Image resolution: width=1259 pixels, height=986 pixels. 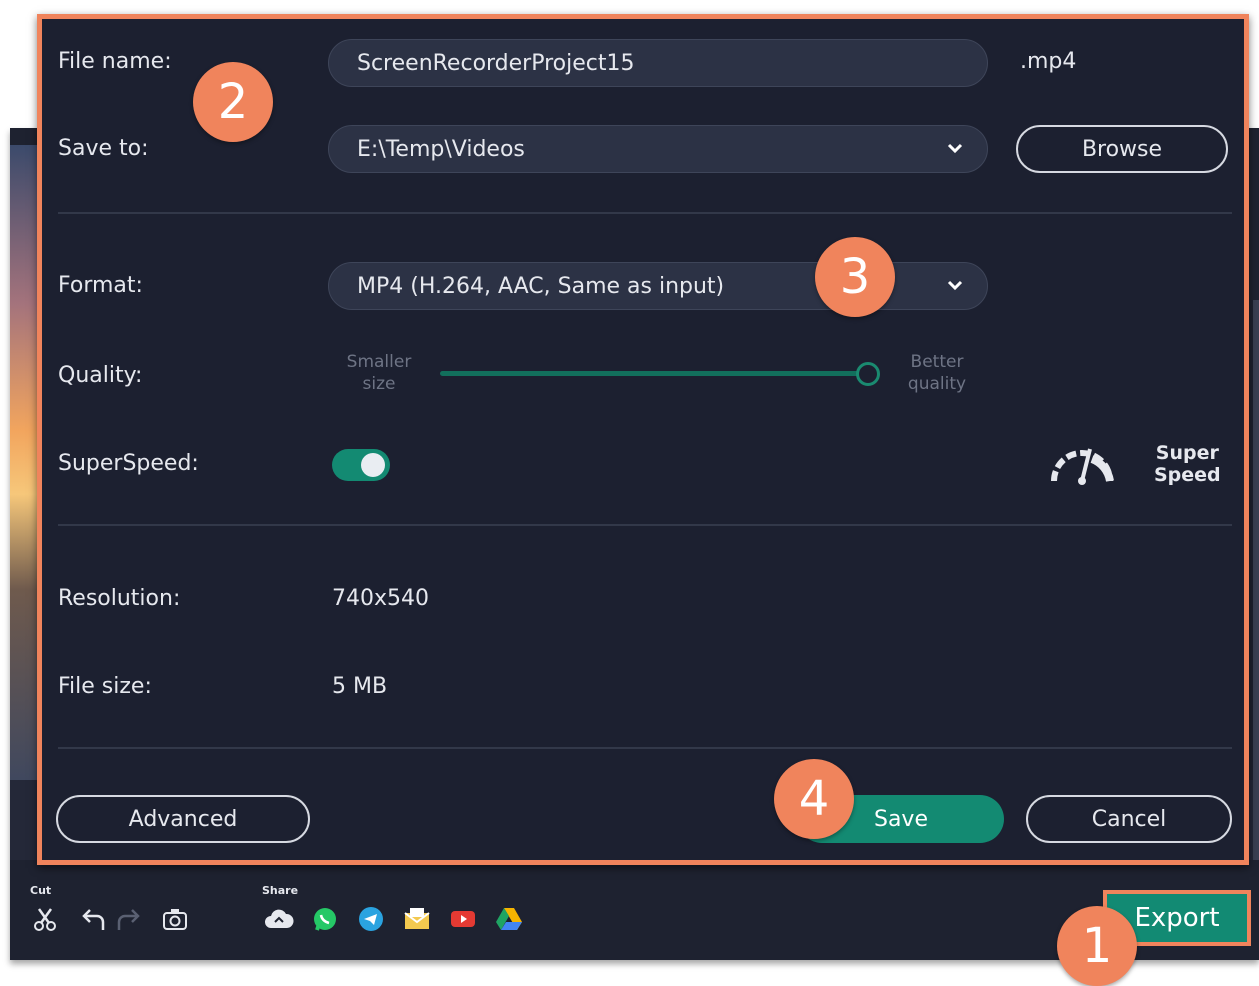 I want to click on cloud-upload-icon, so click(x=279, y=919).